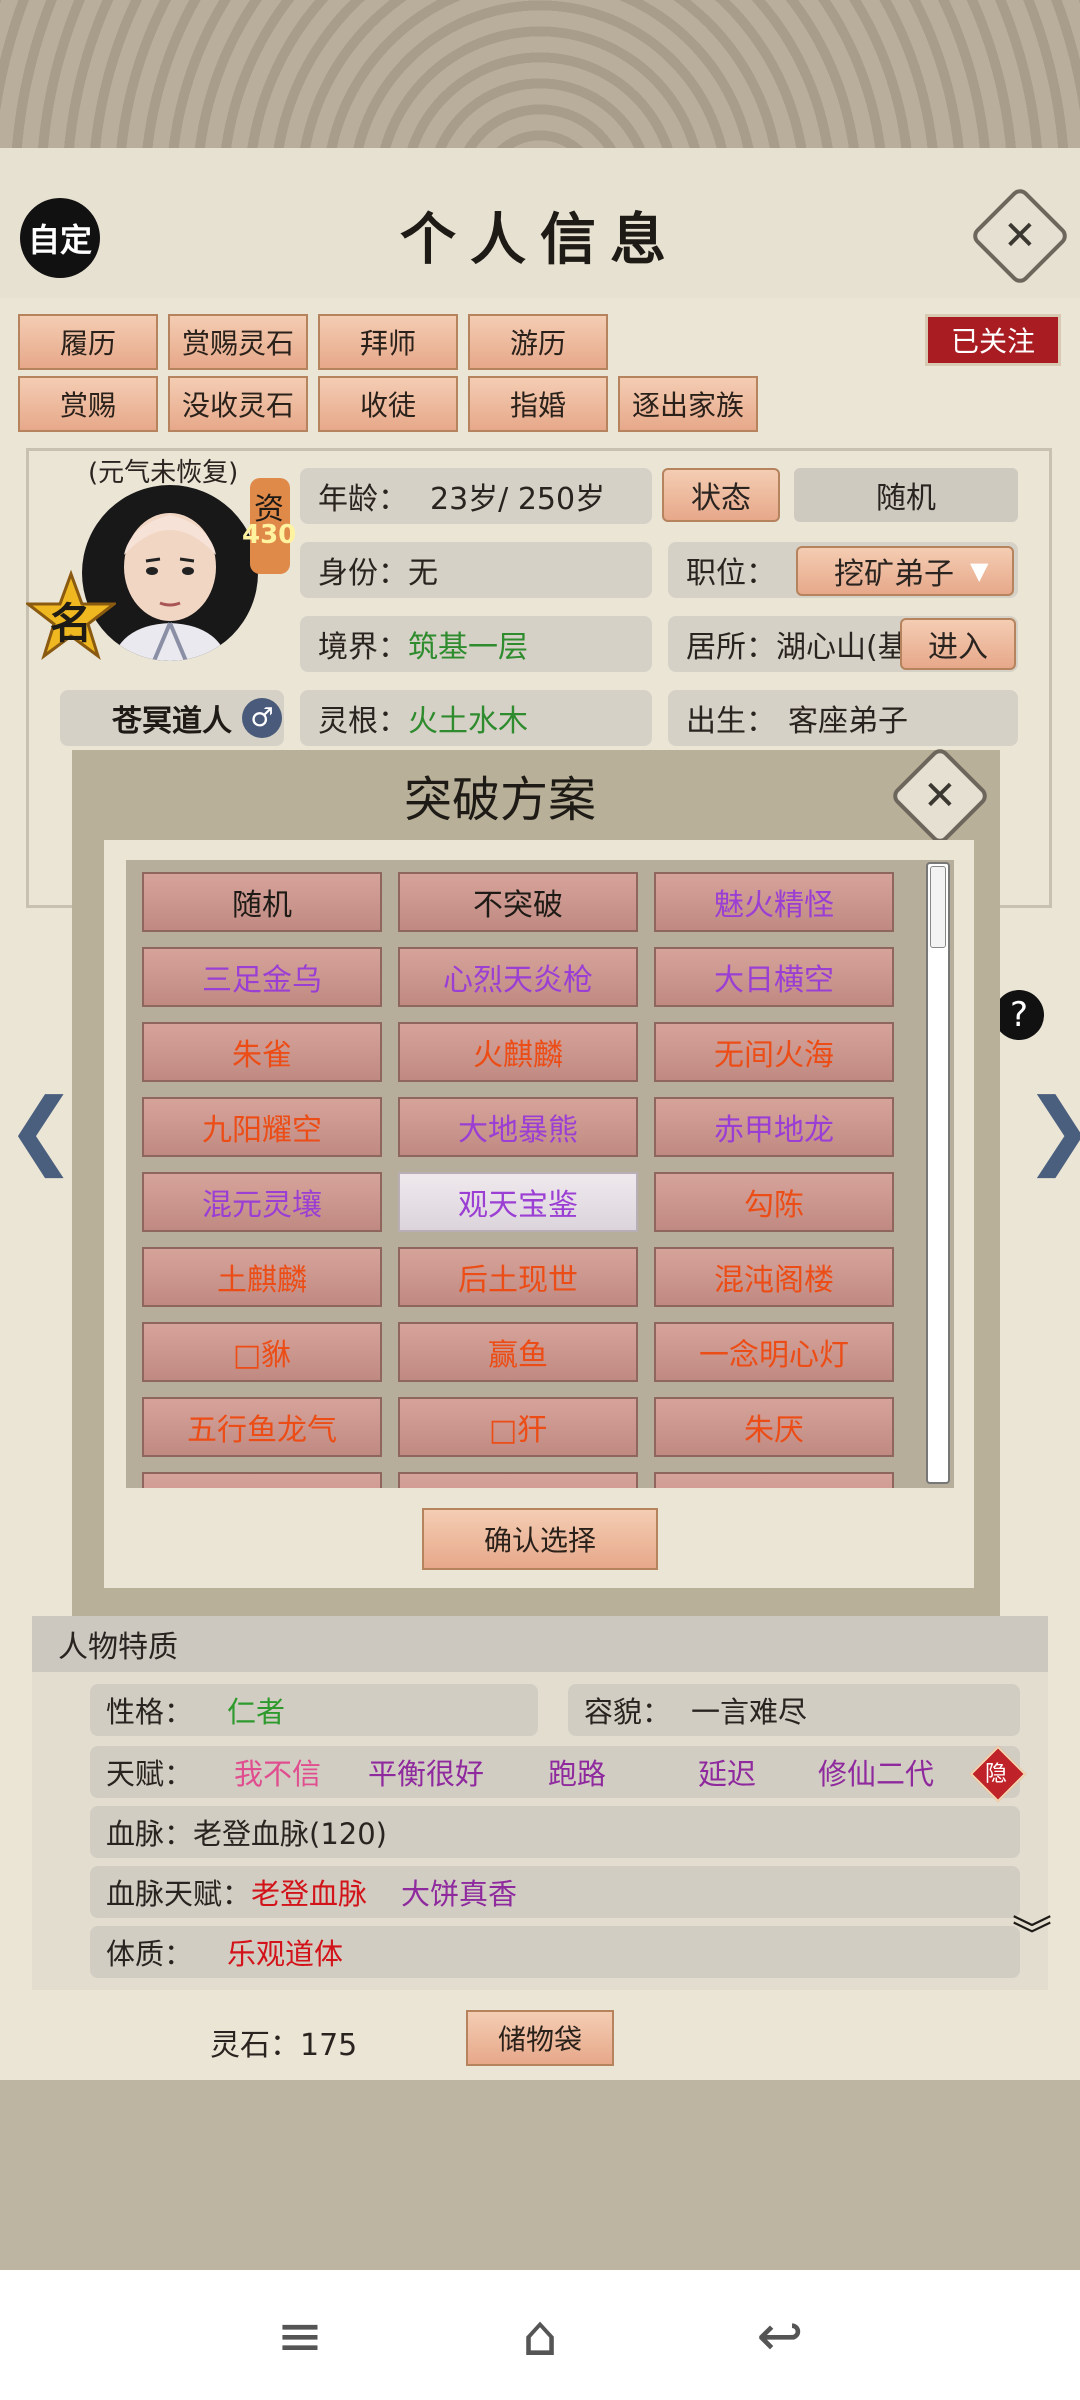 This screenshot has height=2400, width=1080. I want to click on breakthrough-option: 大地暴熊, so click(518, 1127).